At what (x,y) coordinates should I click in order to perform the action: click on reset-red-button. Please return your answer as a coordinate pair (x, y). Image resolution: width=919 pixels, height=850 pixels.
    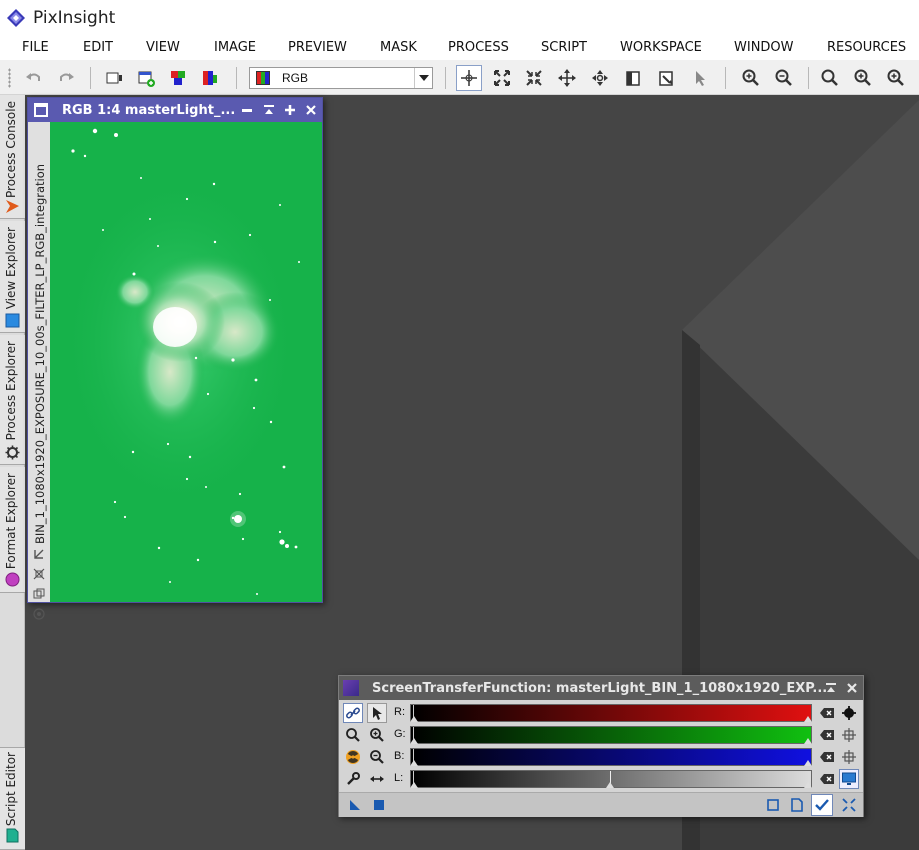
    Looking at the image, I should click on (827, 713).